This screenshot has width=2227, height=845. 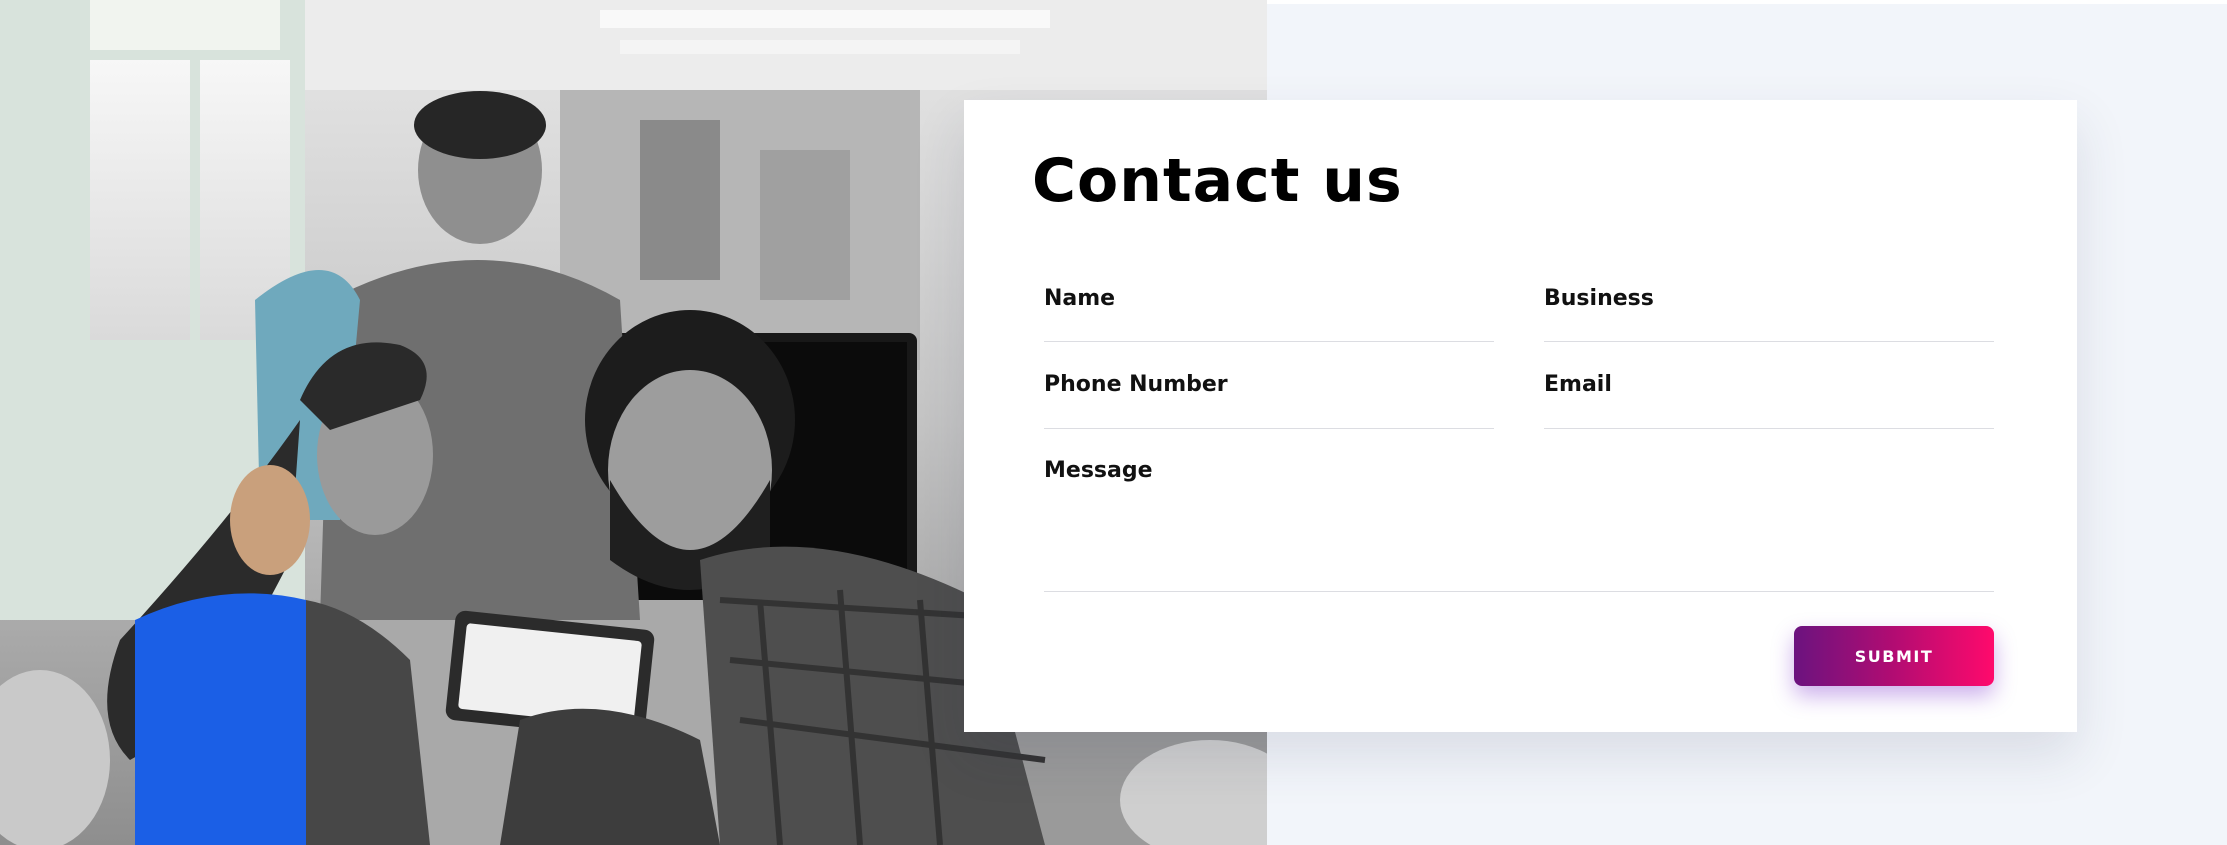 I want to click on message-field: Message, so click(x=1519, y=525).